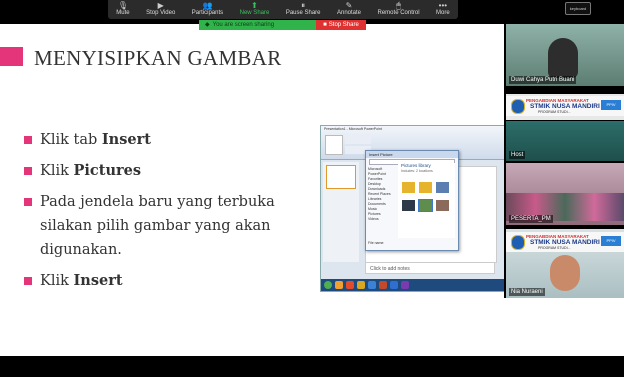 The height and width of the screenshot is (377, 624). Describe the element at coordinates (412, 154) in the screenshot. I see `dialog-title: Insert Picture` at that location.